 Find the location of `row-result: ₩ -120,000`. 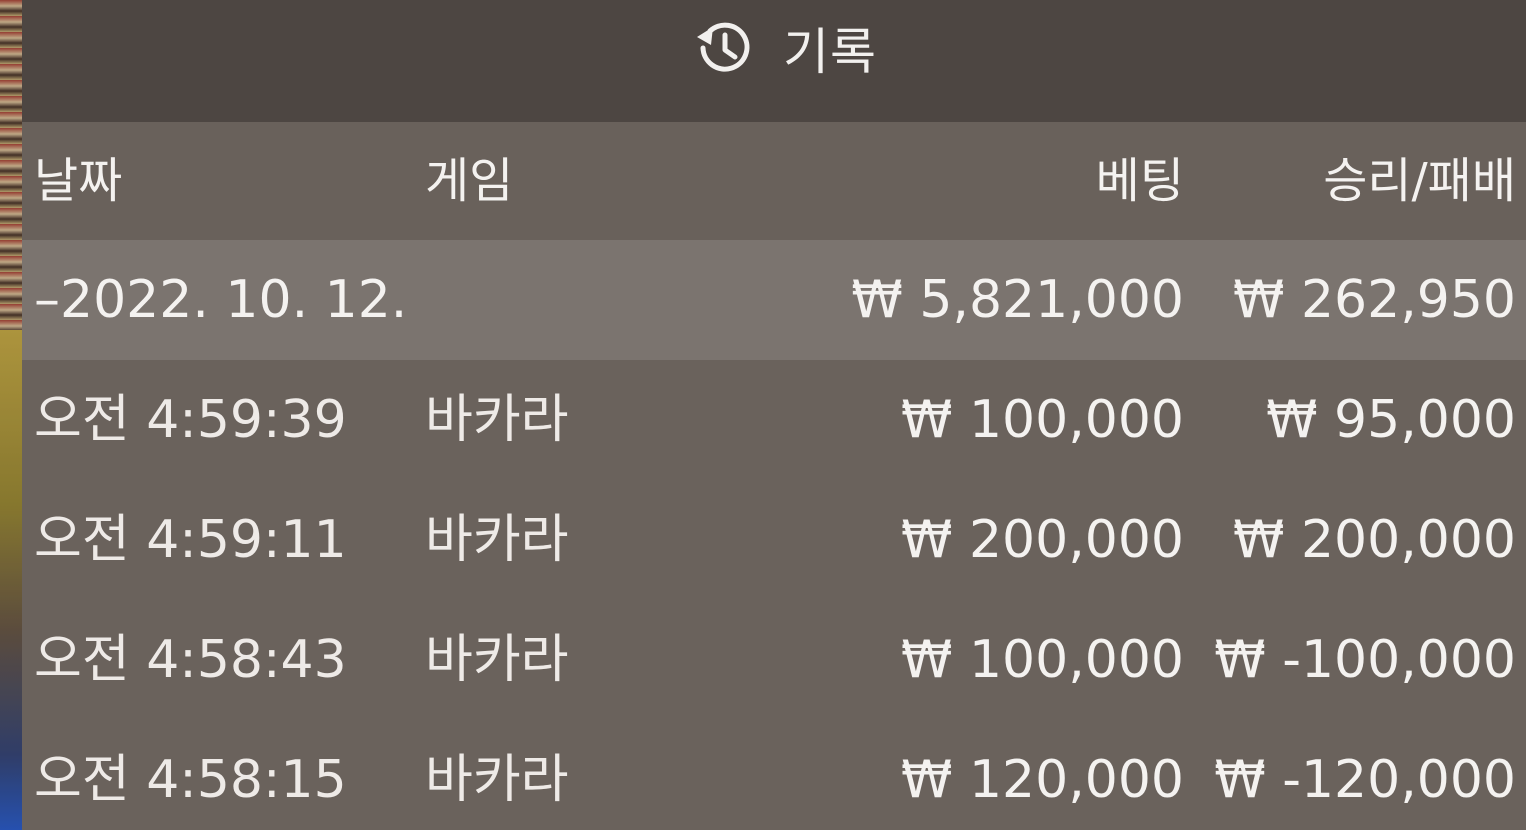

row-result: ₩ -120,000 is located at coordinates (1365, 780).